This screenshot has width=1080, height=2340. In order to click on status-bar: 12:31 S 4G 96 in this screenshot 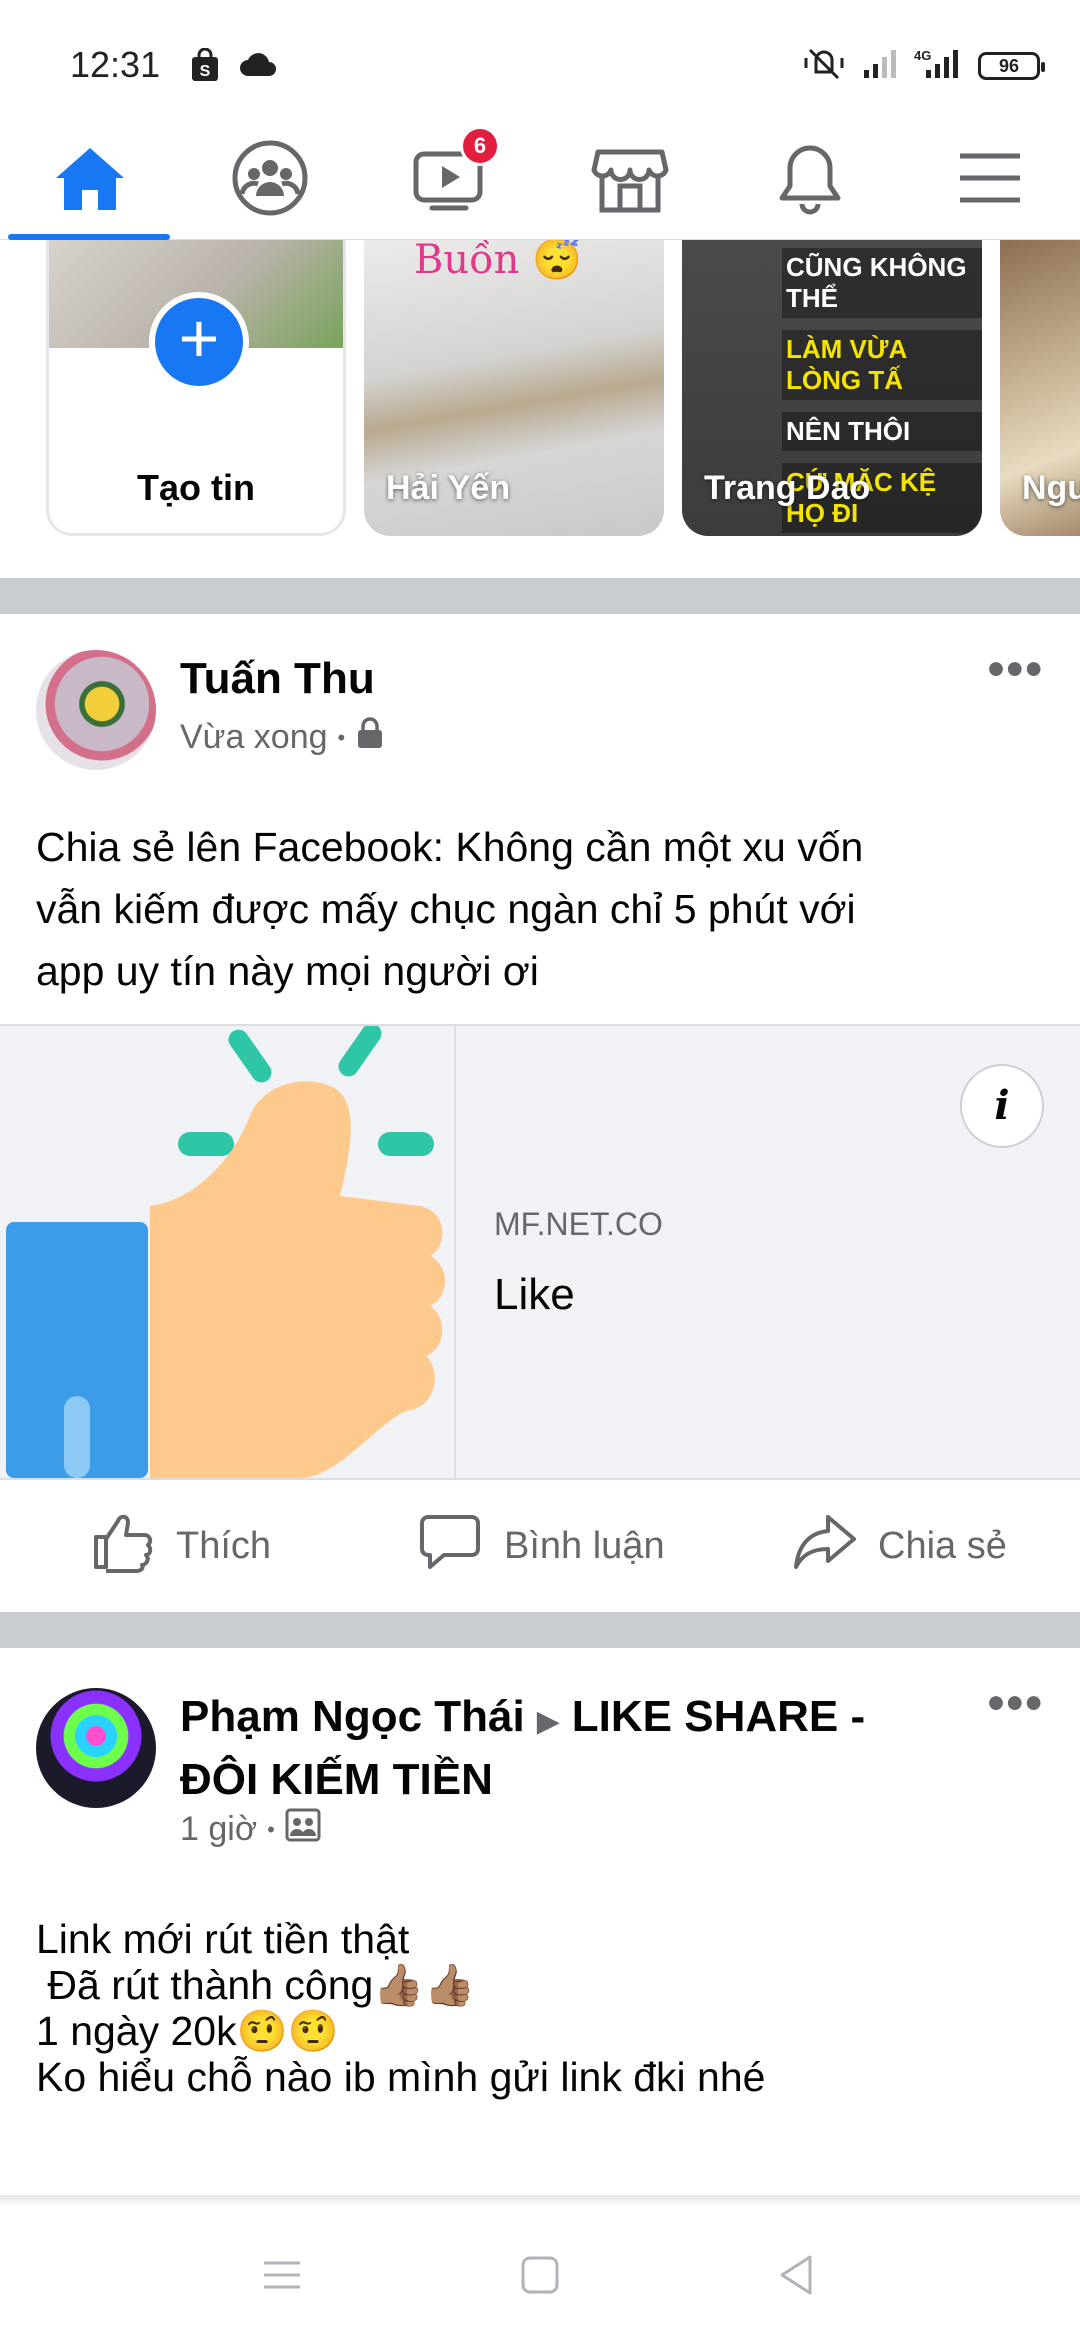, I will do `click(540, 60)`.